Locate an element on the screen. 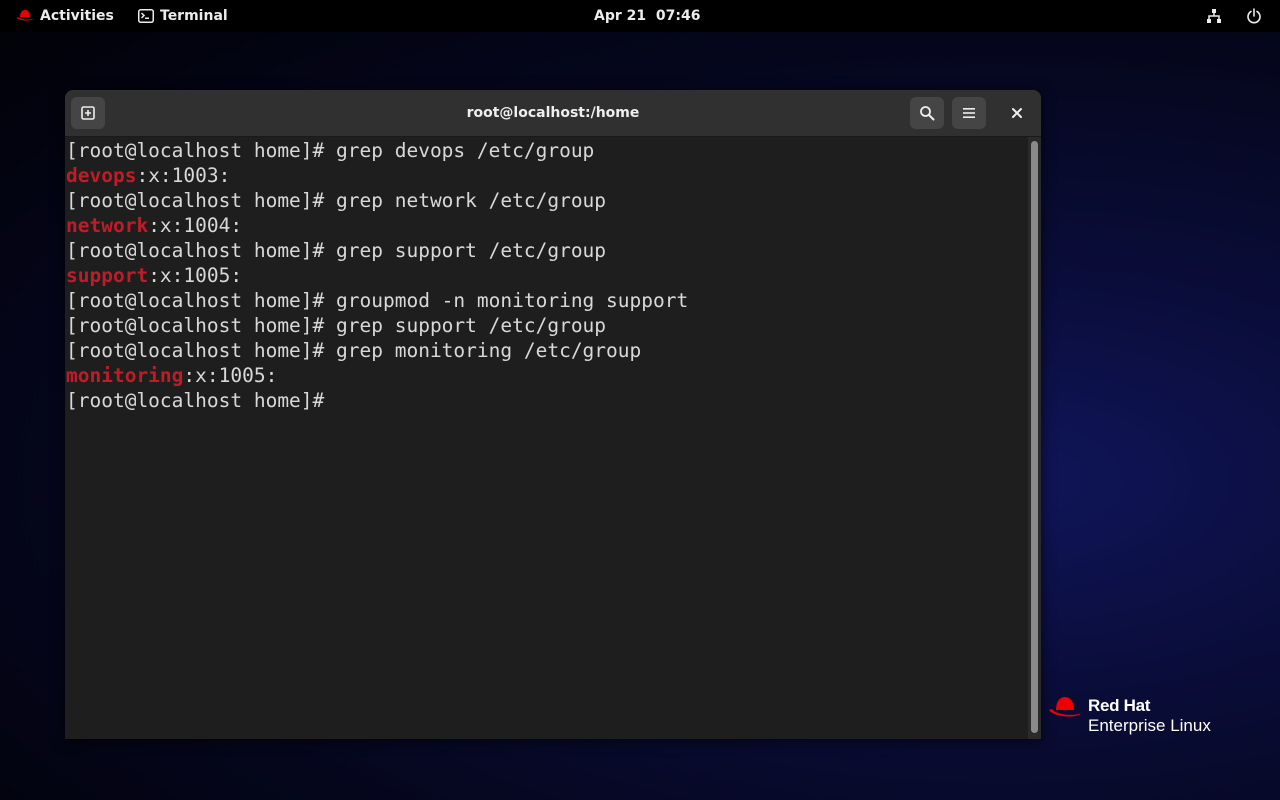  terminal-line: network:x:1004: is located at coordinates (547, 225).